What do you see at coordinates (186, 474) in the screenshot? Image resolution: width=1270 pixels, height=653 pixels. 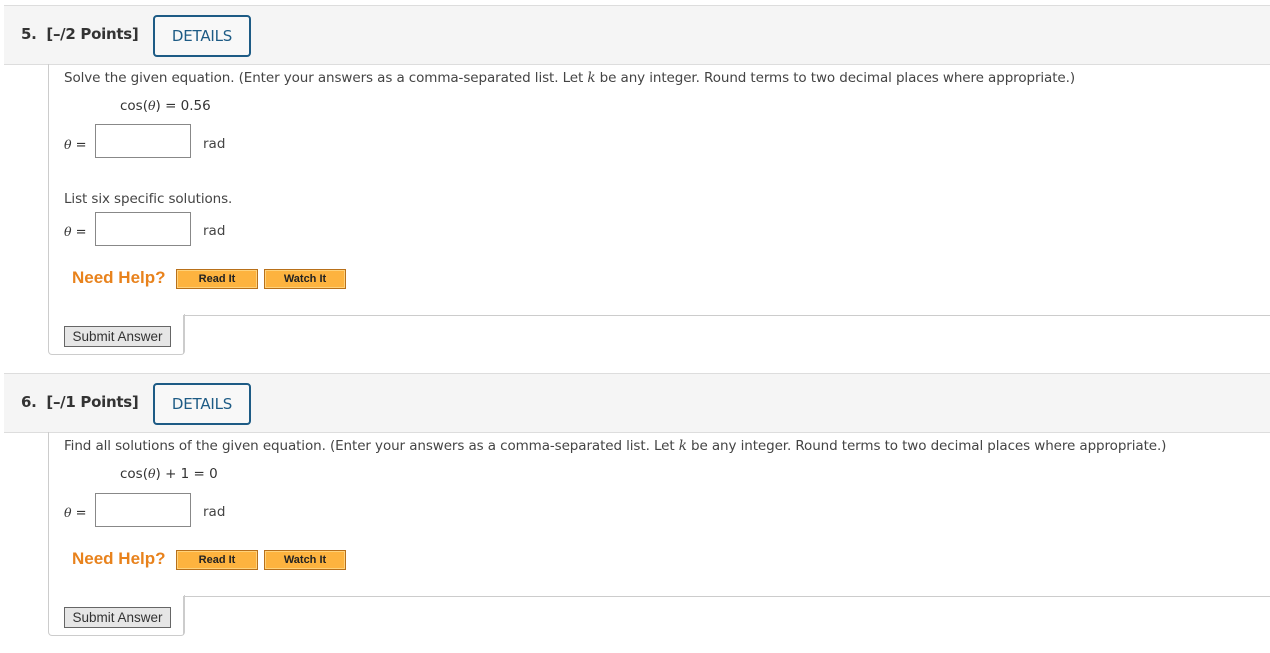 I see `equation-suffix: ) + 1 = 0` at bounding box center [186, 474].